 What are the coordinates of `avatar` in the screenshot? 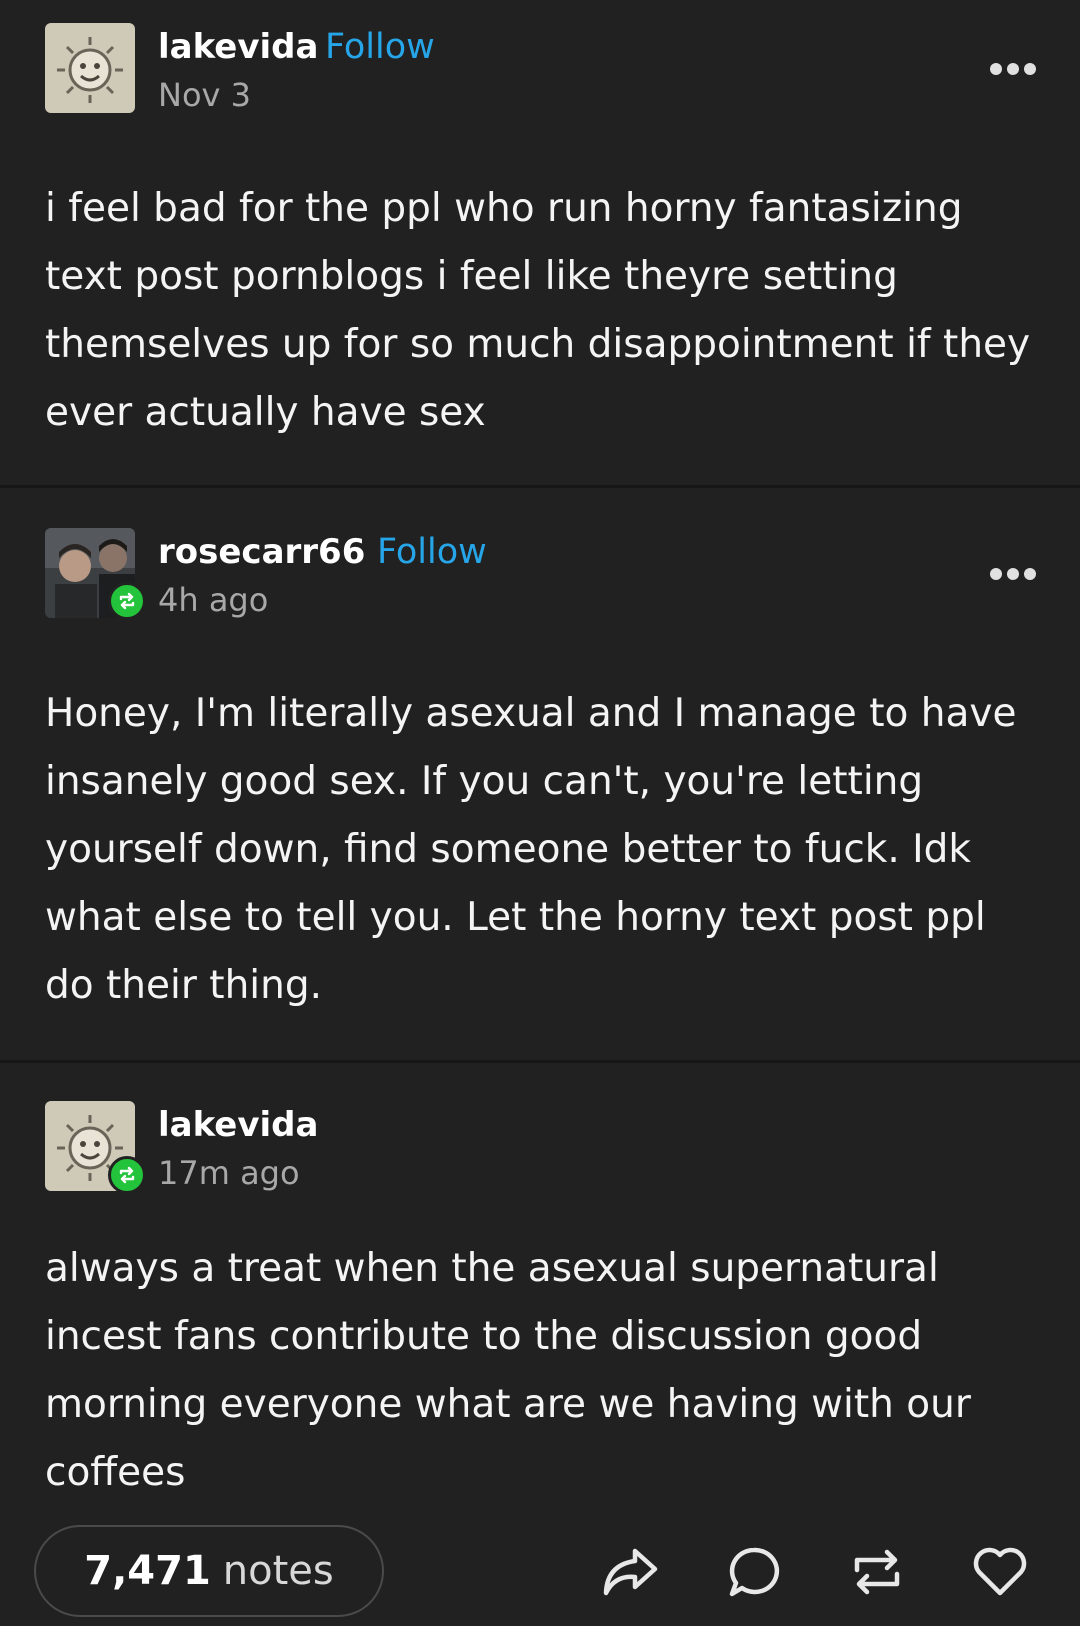 It's located at (90, 68).